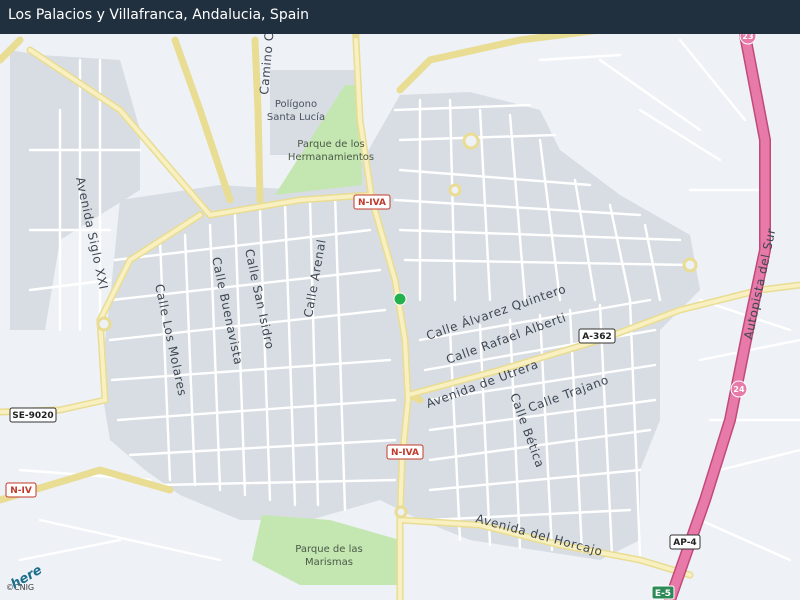 The height and width of the screenshot is (600, 800). I want to click on shield-se-9020: SE-9020, so click(33, 415).